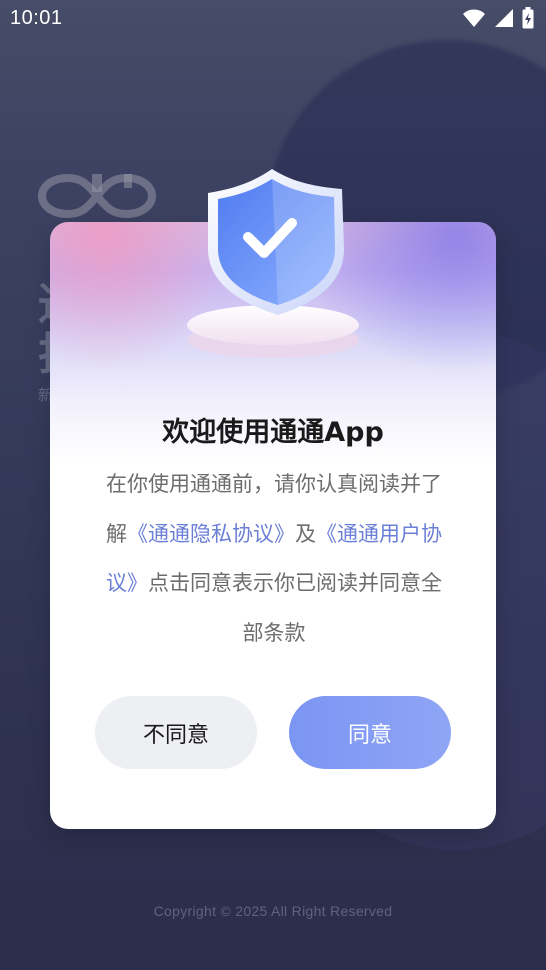  I want to click on shield-check-icon, so click(273, 263).